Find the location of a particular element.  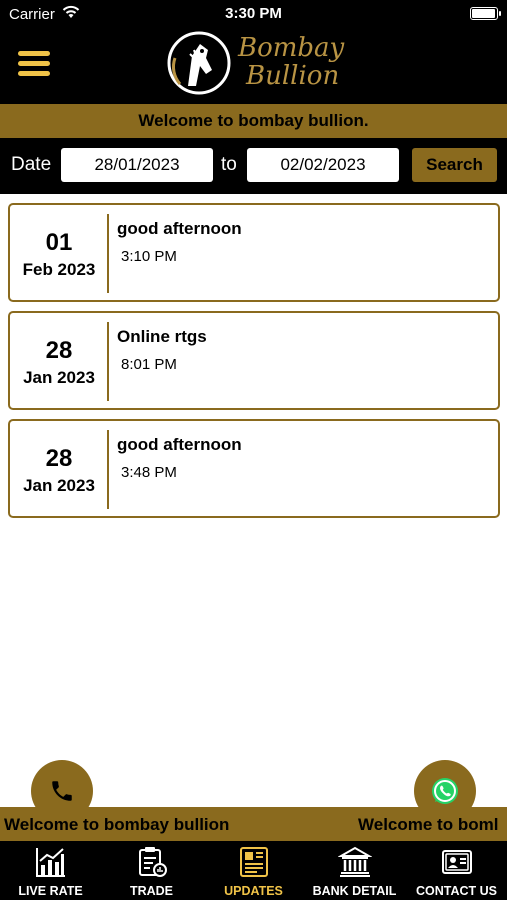

to-label: to is located at coordinates (229, 164).